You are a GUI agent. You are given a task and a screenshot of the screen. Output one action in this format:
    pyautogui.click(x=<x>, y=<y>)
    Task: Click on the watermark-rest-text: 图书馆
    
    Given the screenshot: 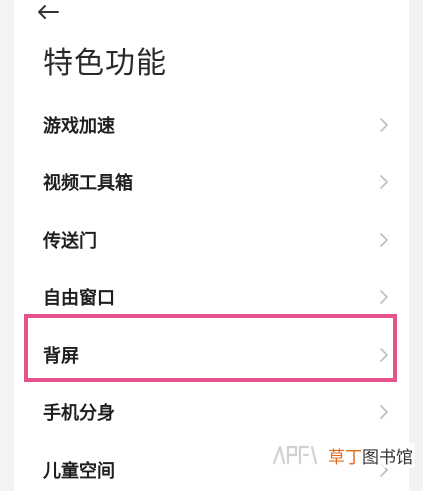 What is the action you would take?
    pyautogui.click(x=387, y=457)
    